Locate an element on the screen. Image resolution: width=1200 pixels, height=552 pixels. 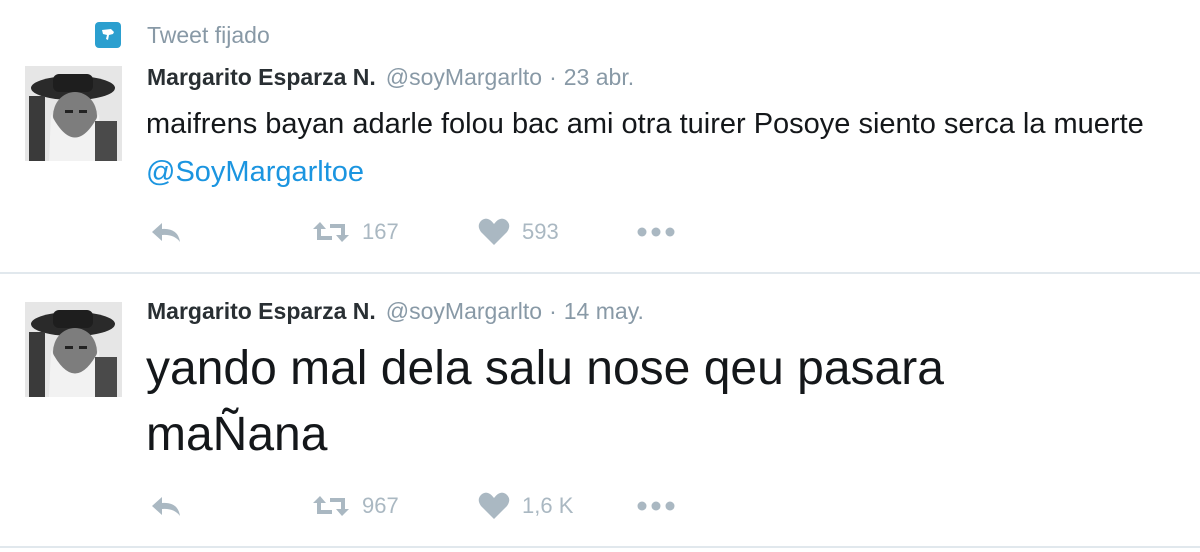
retweet-button: 967 is located at coordinates (355, 506).